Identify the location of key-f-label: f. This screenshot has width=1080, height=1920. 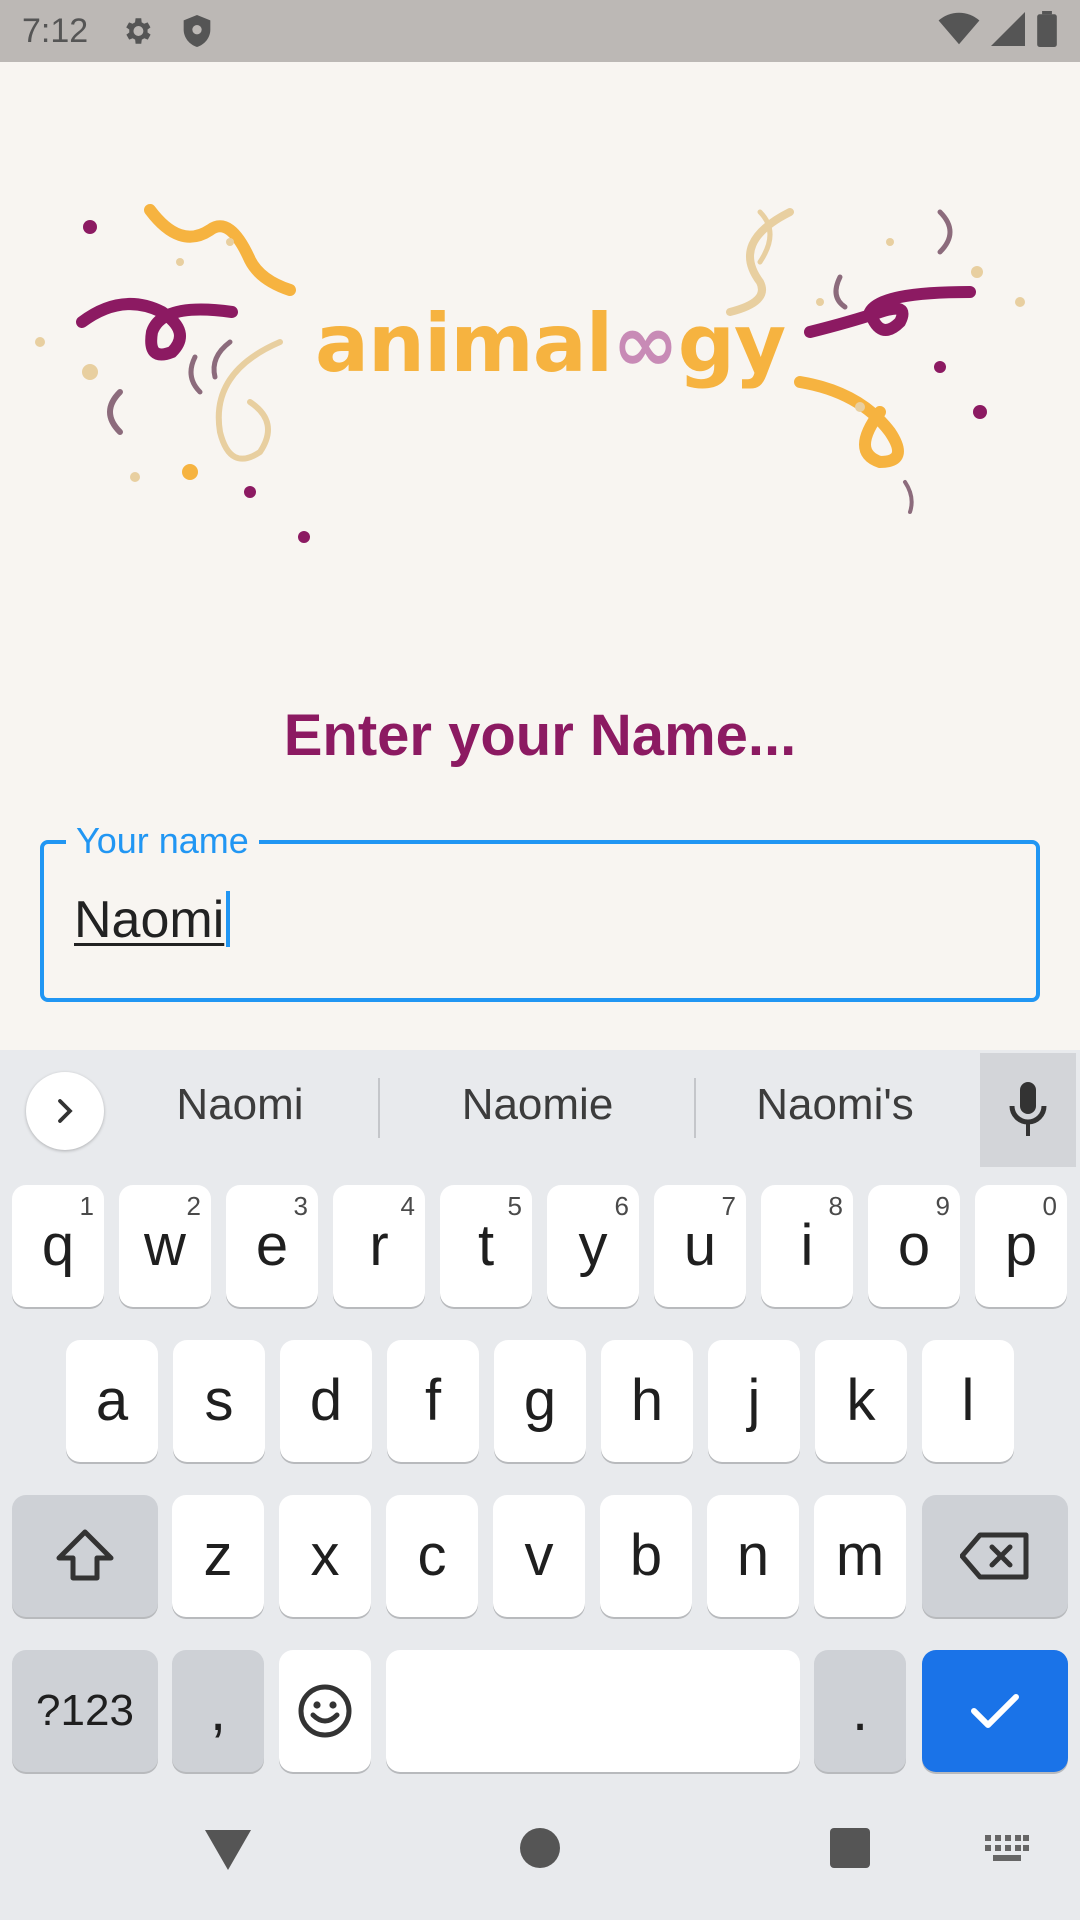
(433, 1400).